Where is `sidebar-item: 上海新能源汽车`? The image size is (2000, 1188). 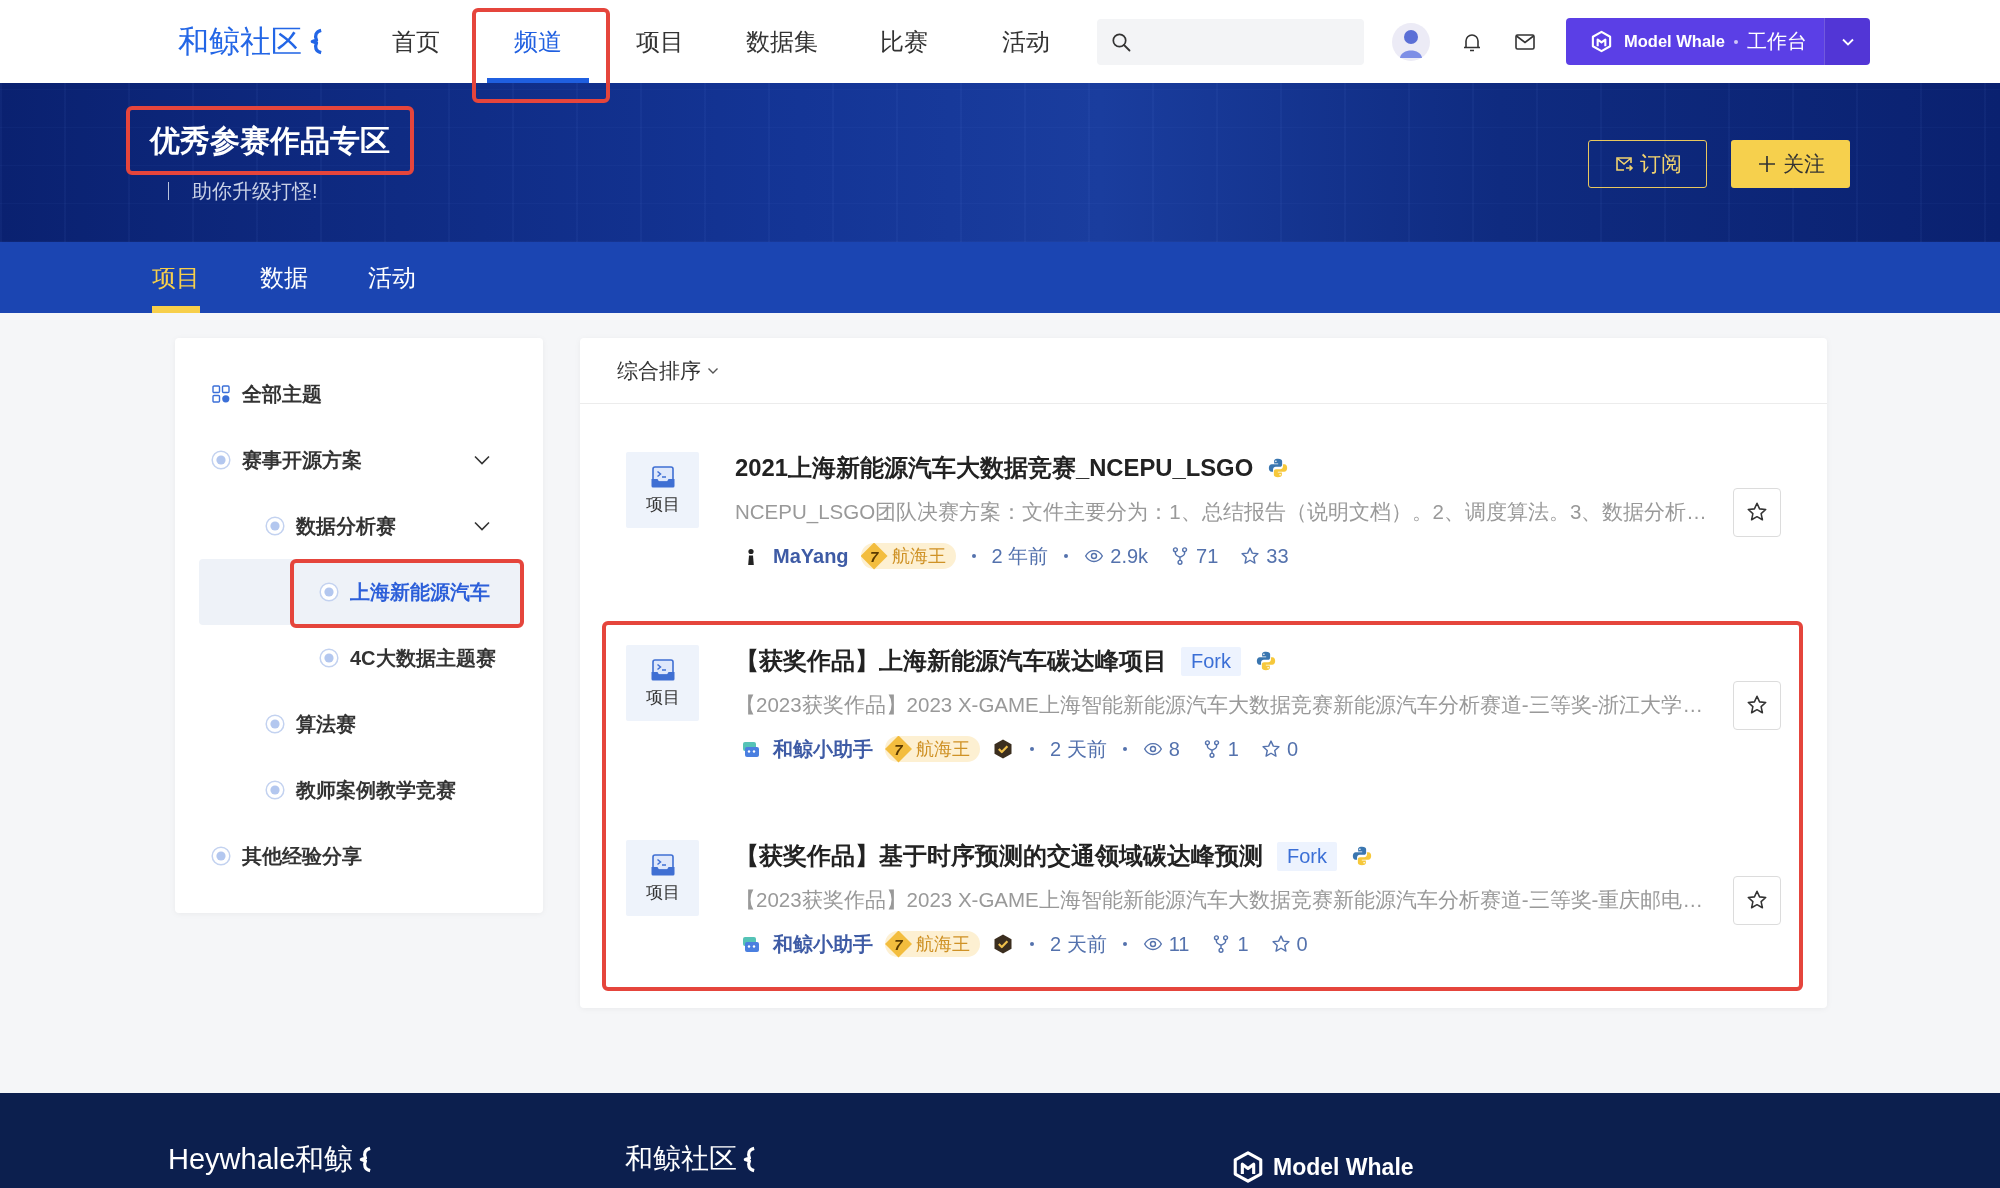
sidebar-item: 上海新能源汽车 is located at coordinates (361, 592).